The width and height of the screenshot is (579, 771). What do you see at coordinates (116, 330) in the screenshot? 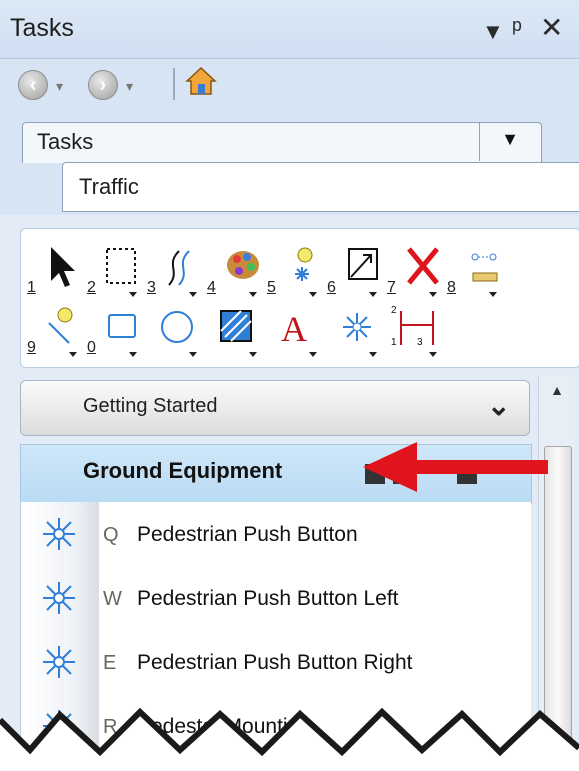
I see `tool-rectangle: 0` at bounding box center [116, 330].